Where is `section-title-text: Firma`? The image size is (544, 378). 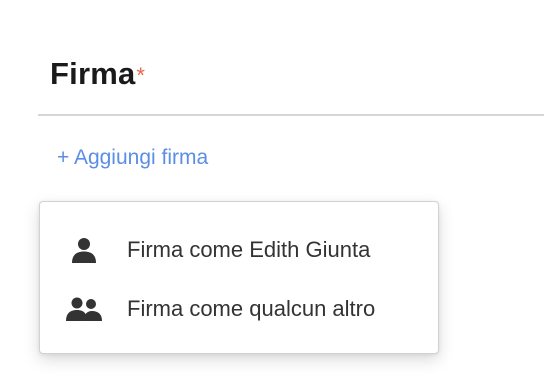 section-title-text: Firma is located at coordinates (93, 73).